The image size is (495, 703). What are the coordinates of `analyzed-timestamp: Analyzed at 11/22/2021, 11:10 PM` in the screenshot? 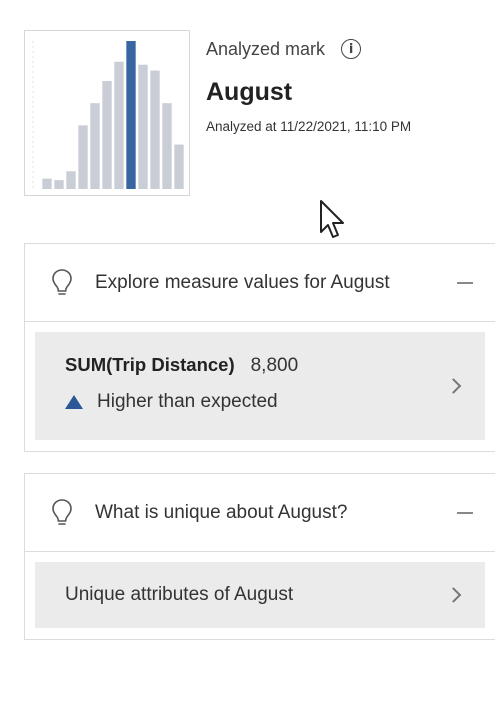 It's located at (309, 126).